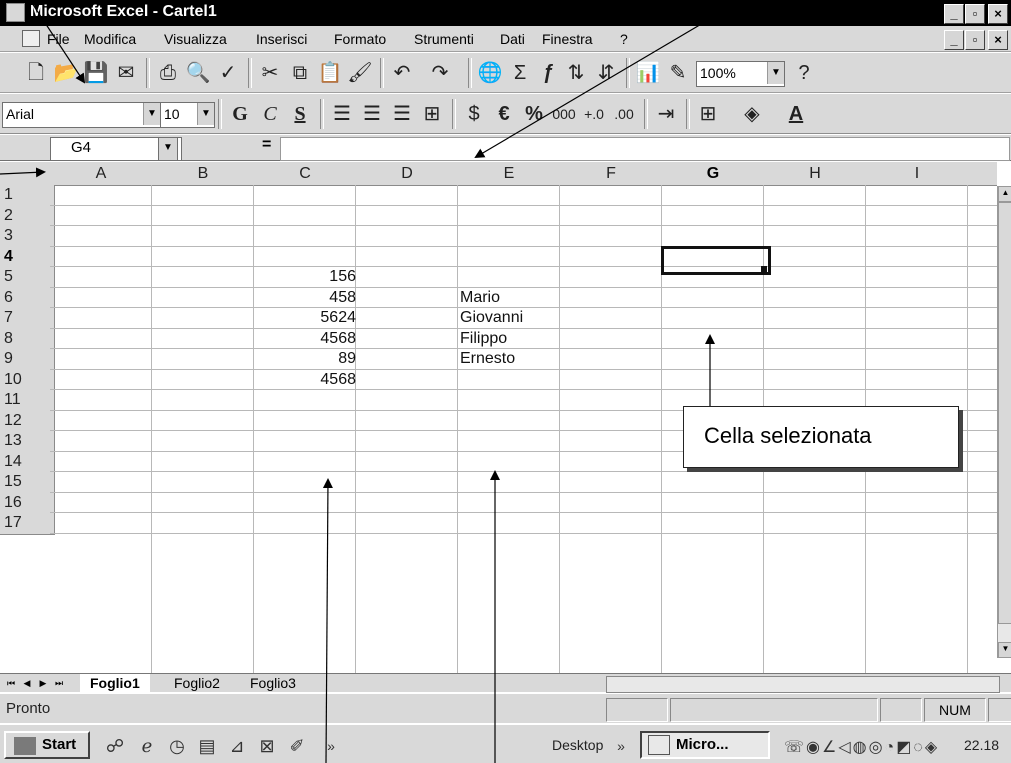  What do you see at coordinates (576, 73) in the screenshot?
I see `sort-asc-icon: ⇅` at bounding box center [576, 73].